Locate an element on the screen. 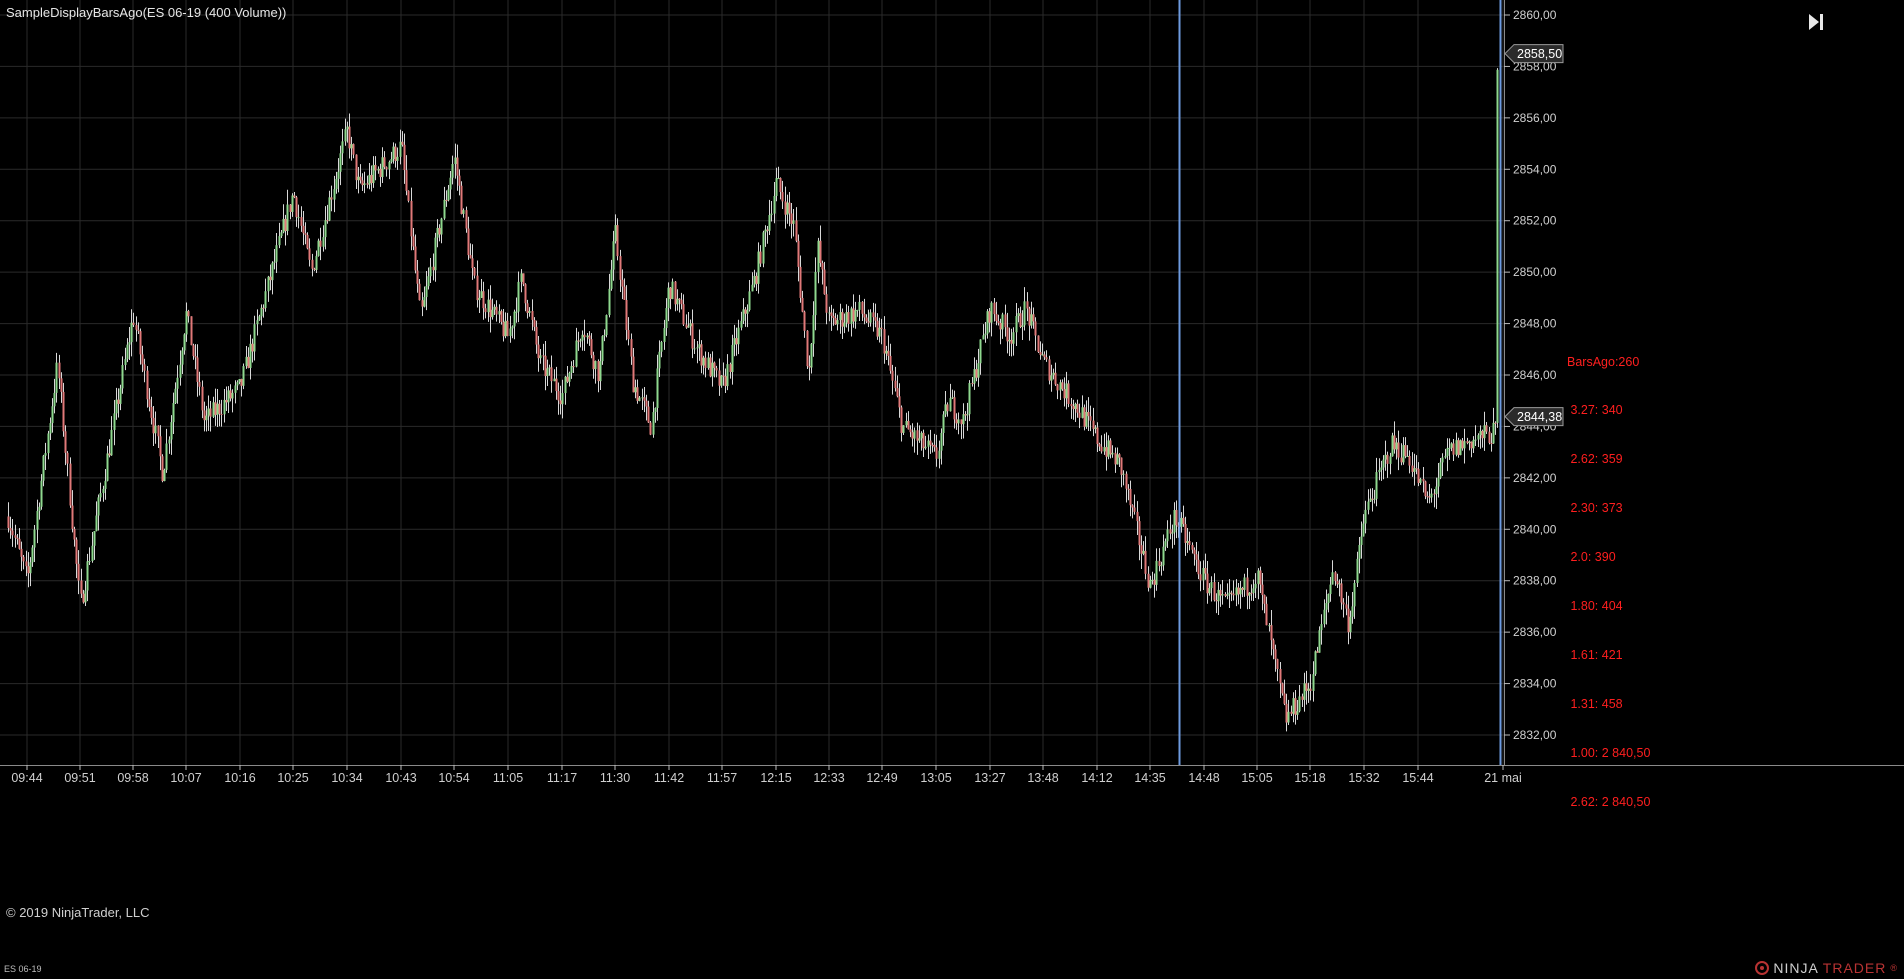  annotation-line: 2.62: 359 is located at coordinates (1595, 459).